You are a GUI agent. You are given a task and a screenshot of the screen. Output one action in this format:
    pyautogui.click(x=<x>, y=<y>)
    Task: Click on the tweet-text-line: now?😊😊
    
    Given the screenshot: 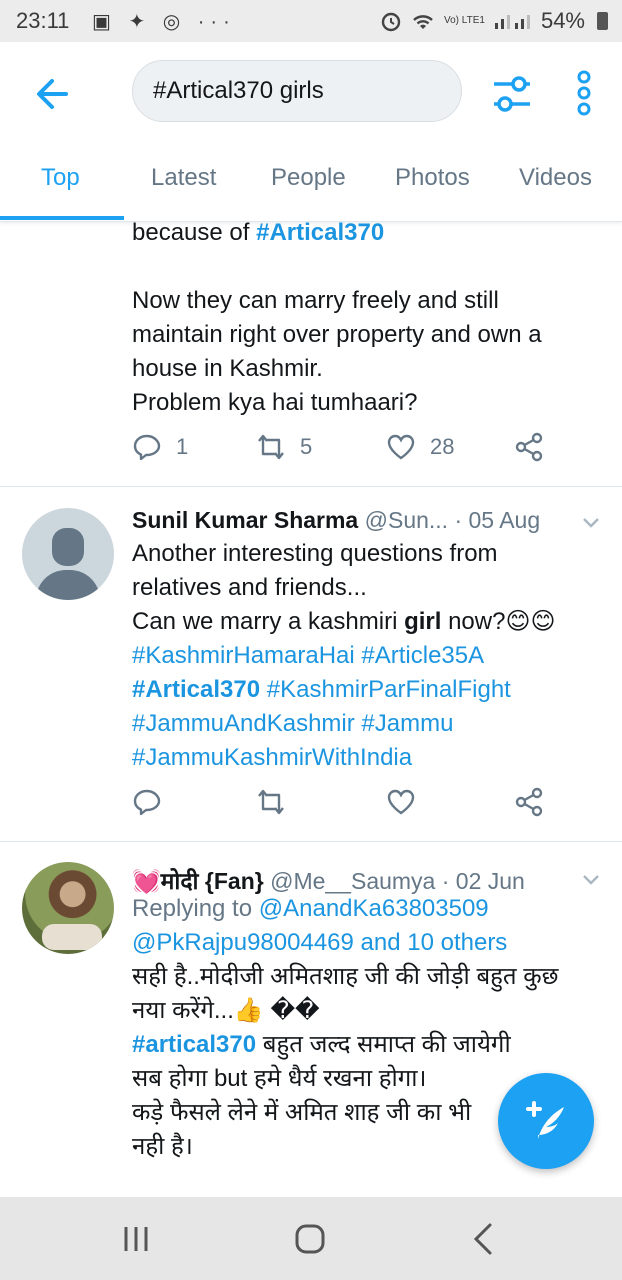 What is the action you would take?
    pyautogui.click(x=498, y=621)
    